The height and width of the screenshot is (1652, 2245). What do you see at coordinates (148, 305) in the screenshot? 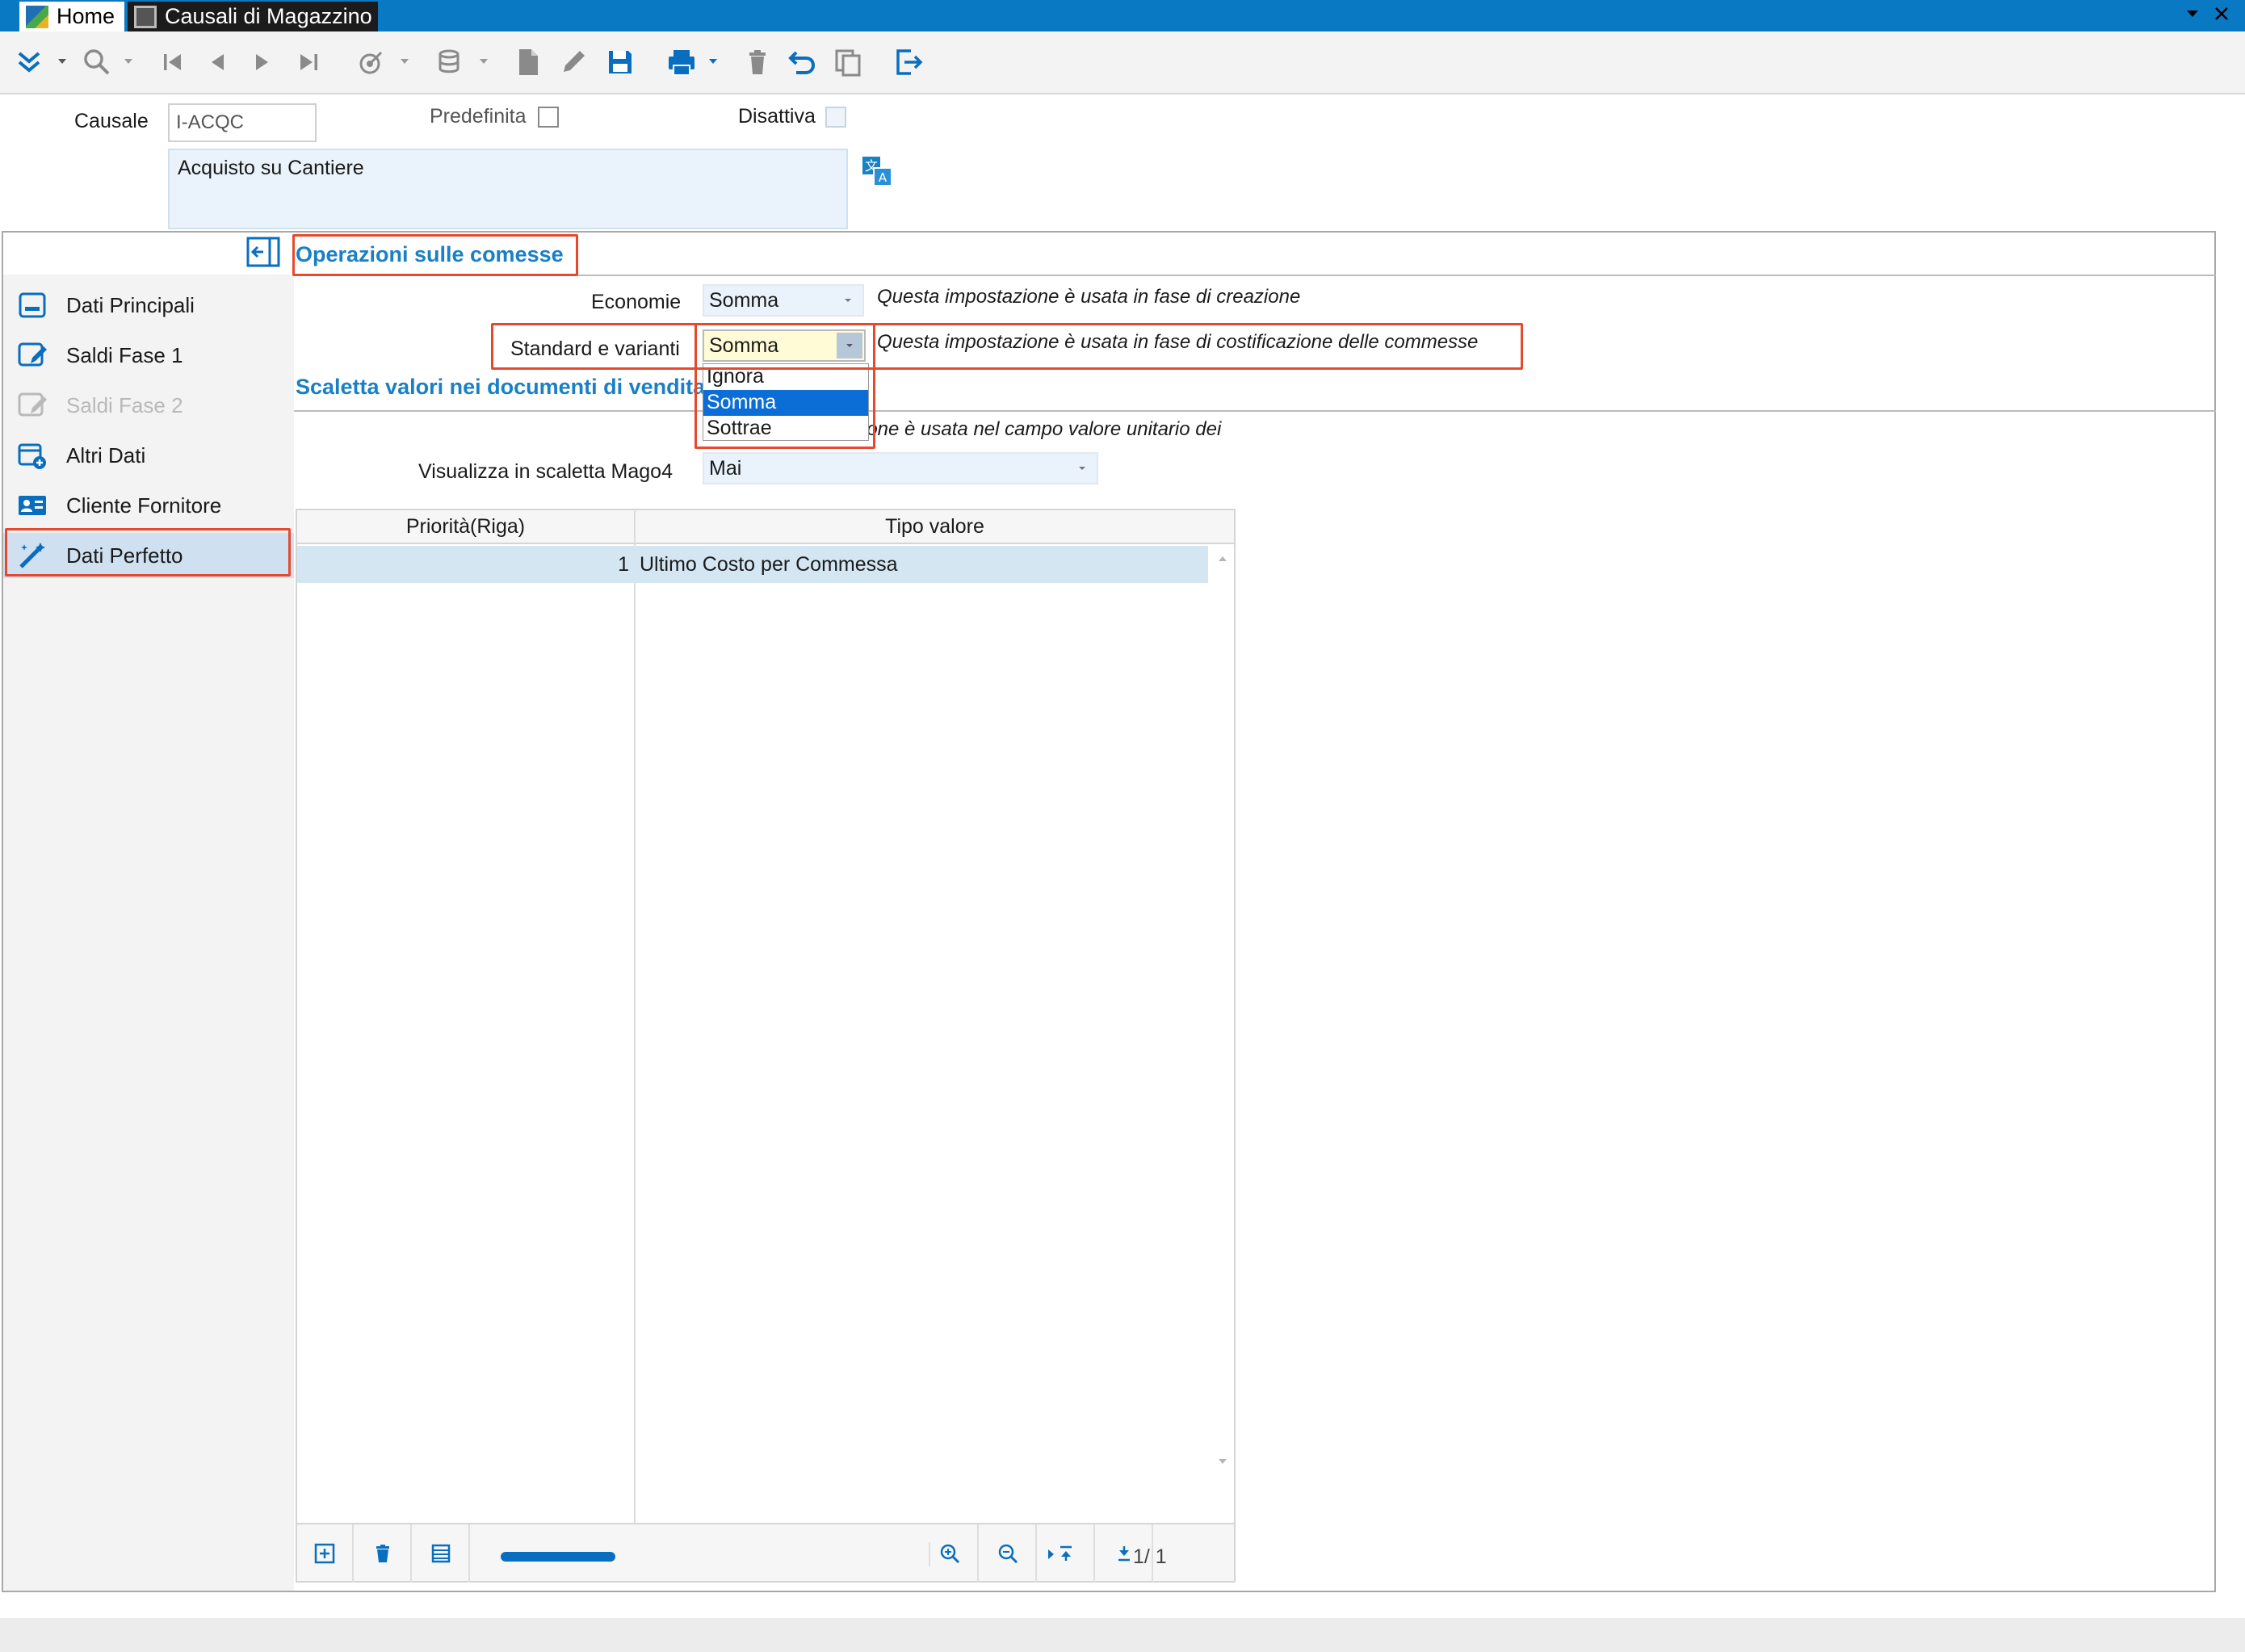
I see `sidebar-item-dati-principali: Dati Principali` at bounding box center [148, 305].